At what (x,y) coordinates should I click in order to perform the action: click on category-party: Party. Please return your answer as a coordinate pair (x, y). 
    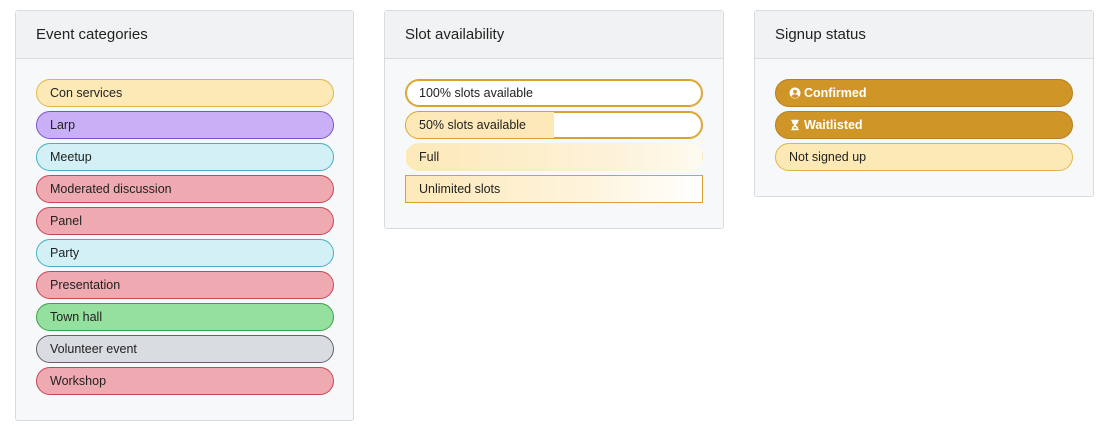
    Looking at the image, I should click on (185, 253).